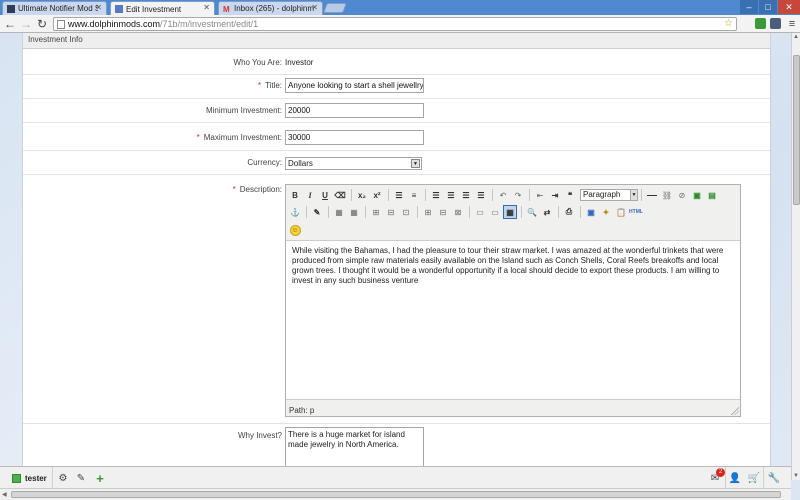 This screenshot has width=800, height=500. What do you see at coordinates (154, 9) in the screenshot?
I see `tab-label: Edit Investment` at bounding box center [154, 9].